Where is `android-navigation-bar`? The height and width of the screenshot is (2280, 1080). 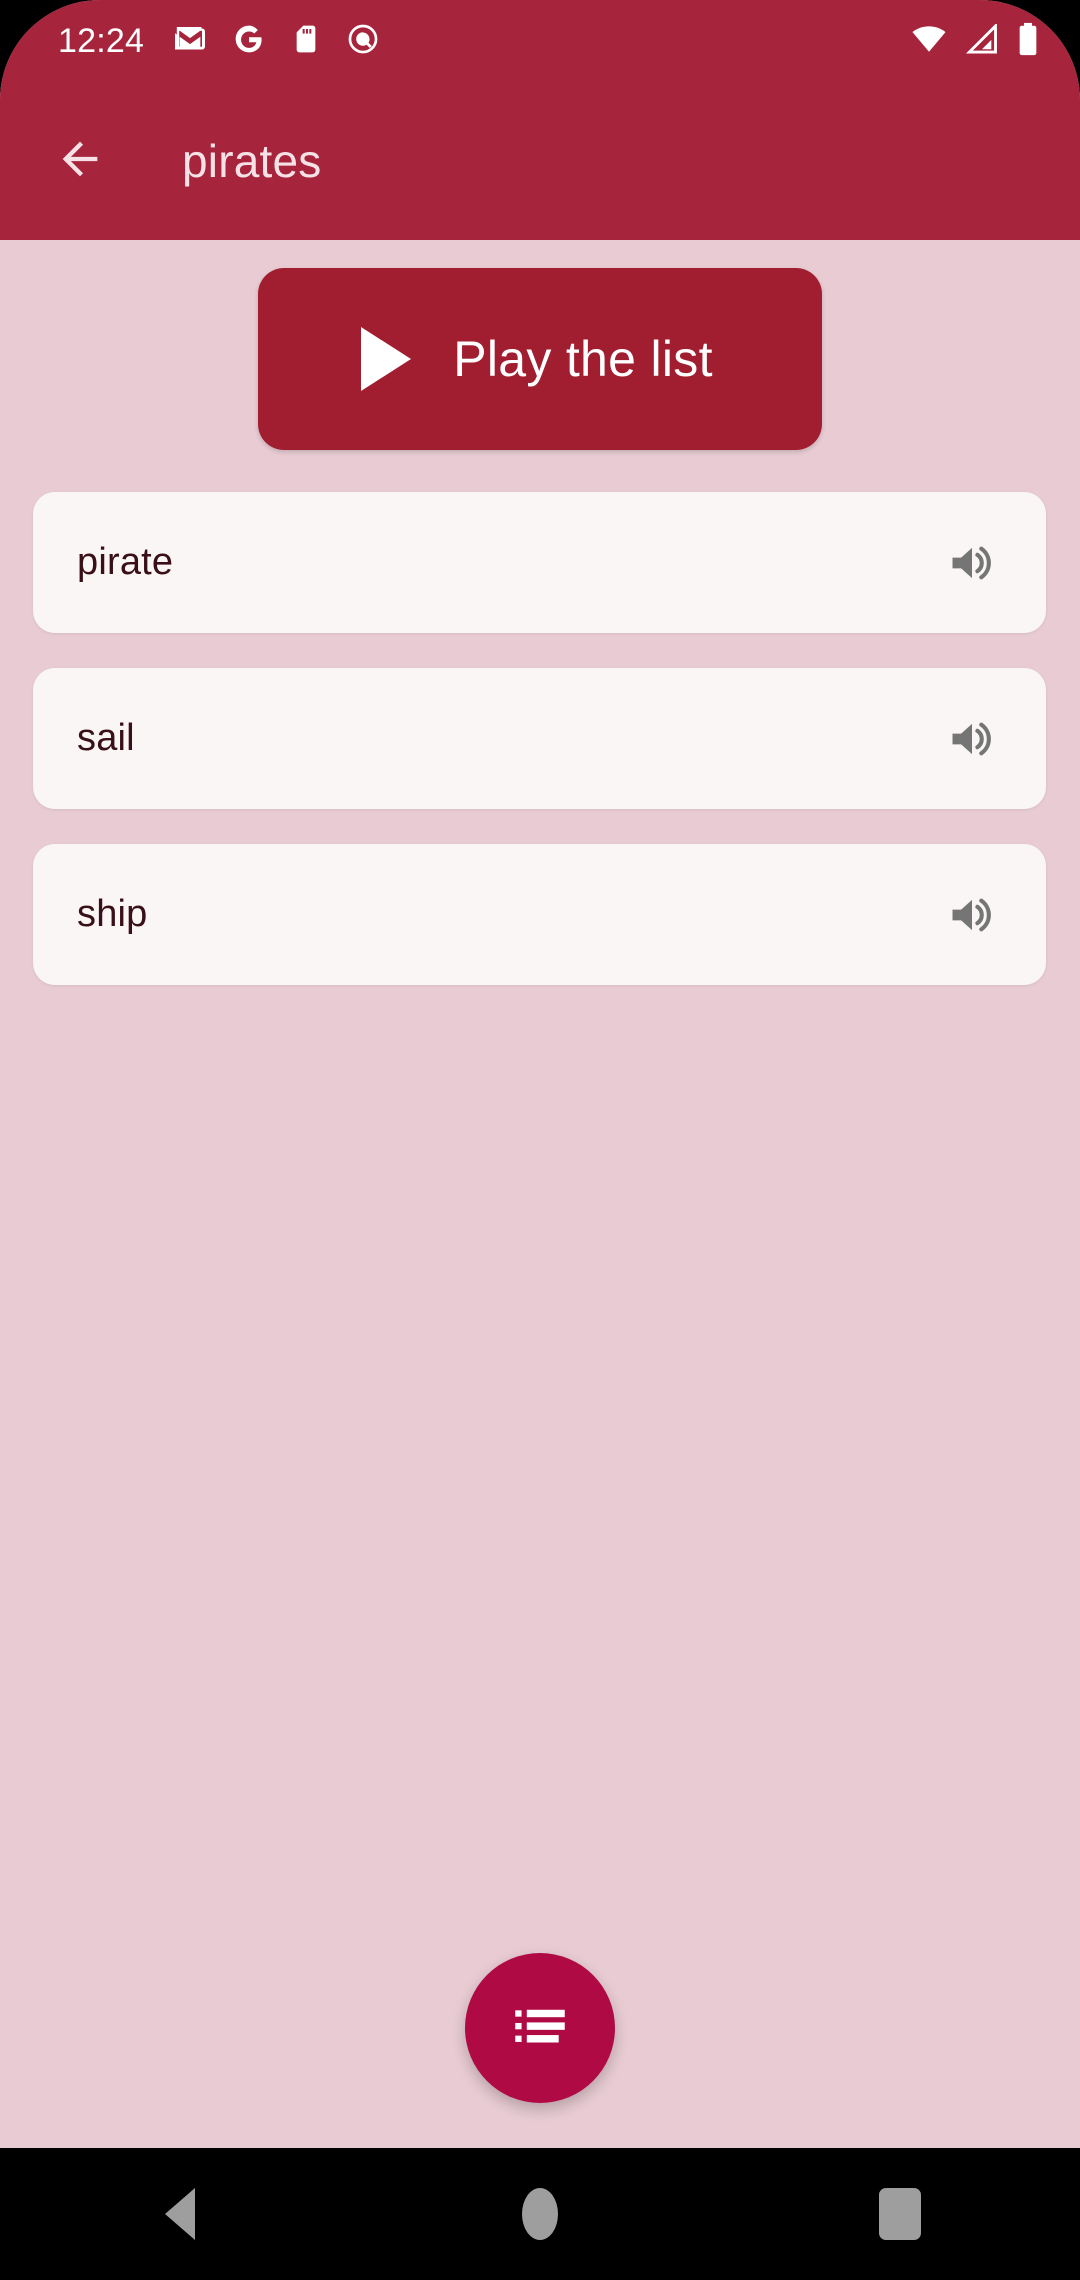
android-navigation-bar is located at coordinates (540, 2214).